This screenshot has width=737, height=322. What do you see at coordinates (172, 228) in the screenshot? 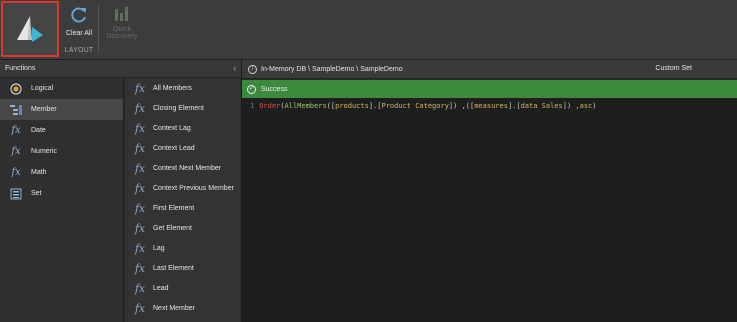
I see `function-label: Get Element` at bounding box center [172, 228].